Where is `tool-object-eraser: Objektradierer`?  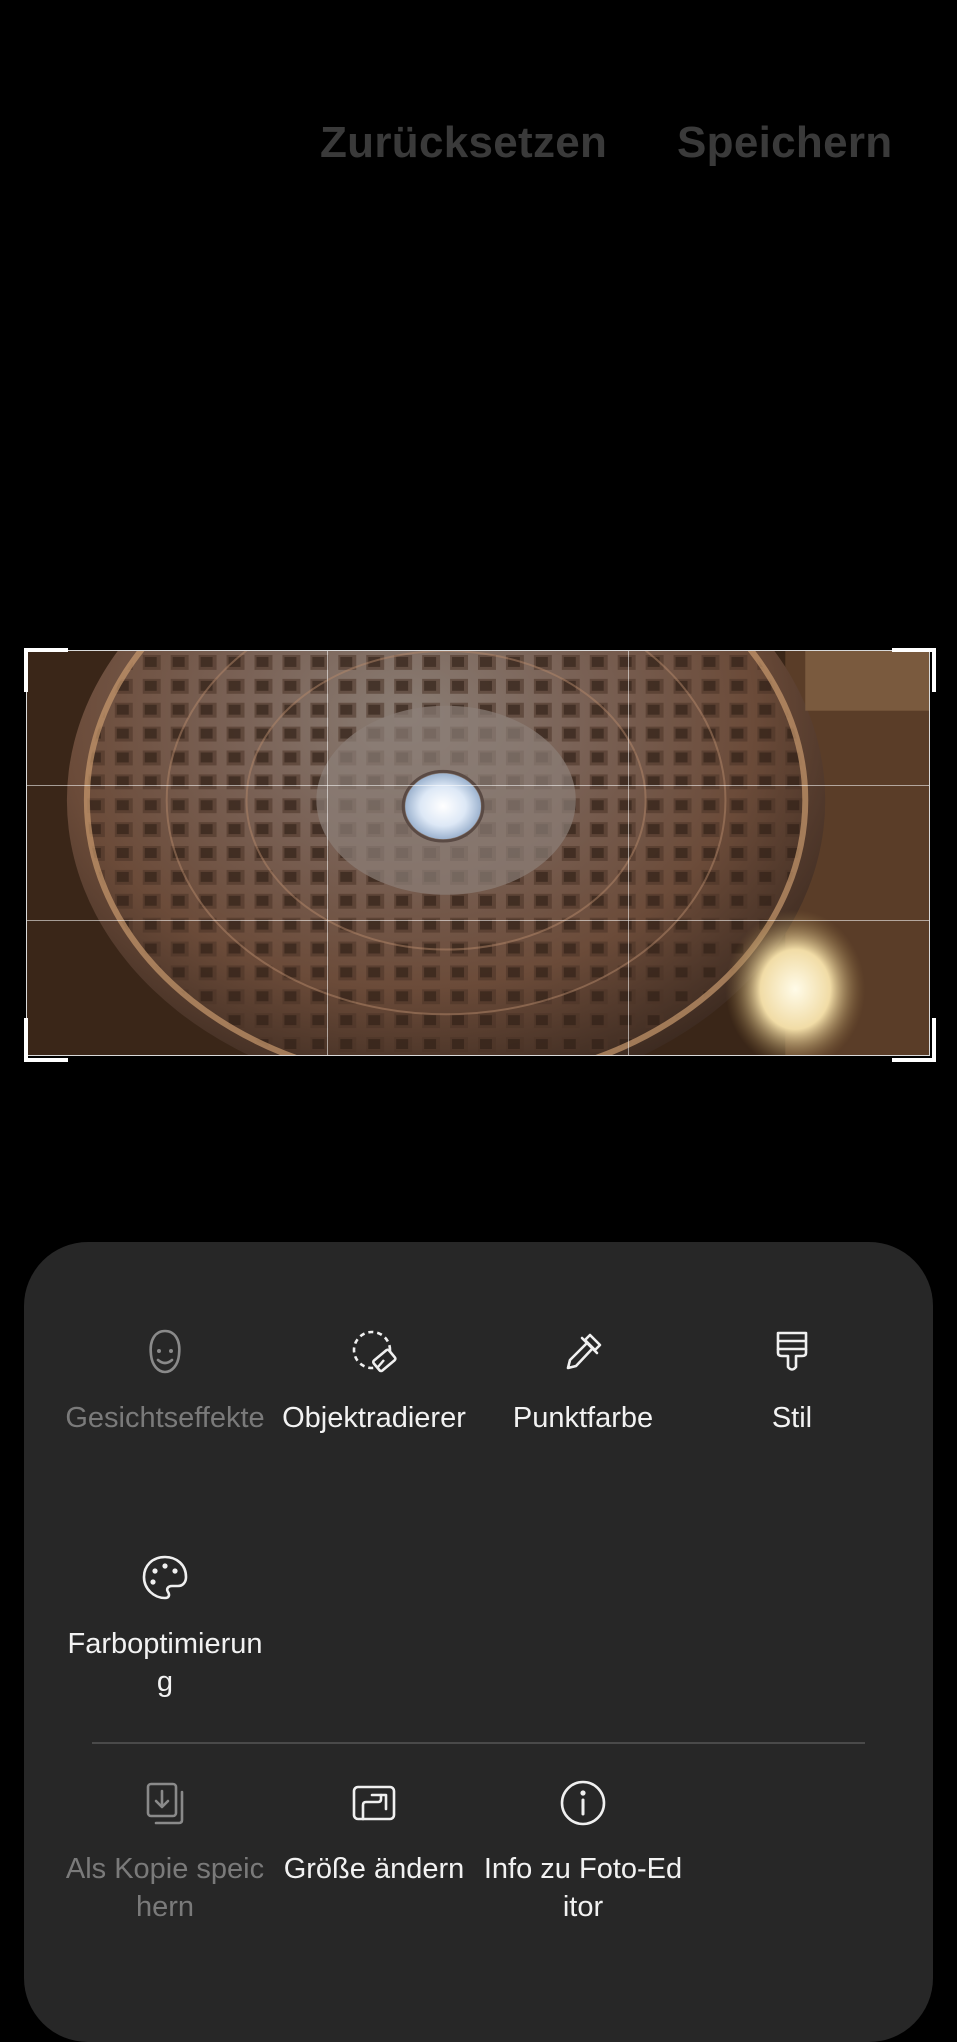 tool-object-eraser: Objektradierer is located at coordinates (374, 1381).